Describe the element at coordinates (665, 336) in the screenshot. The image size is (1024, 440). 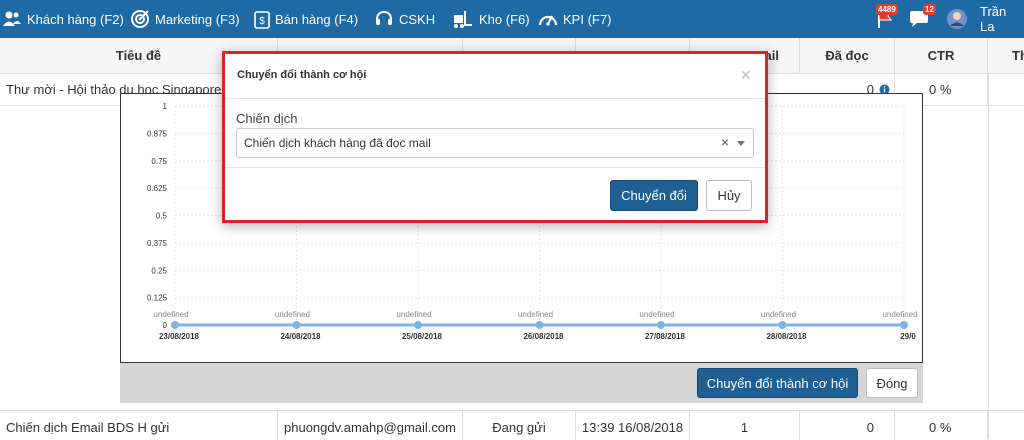
I see `x-tick-label: 27/08/2018` at that location.